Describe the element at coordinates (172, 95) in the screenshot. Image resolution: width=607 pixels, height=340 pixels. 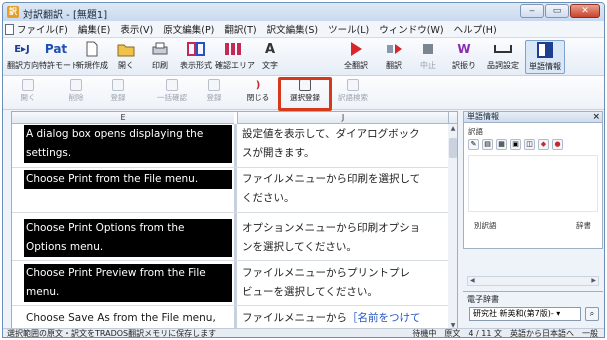
I see `bulk-confirm-button: 一括確認` at that location.